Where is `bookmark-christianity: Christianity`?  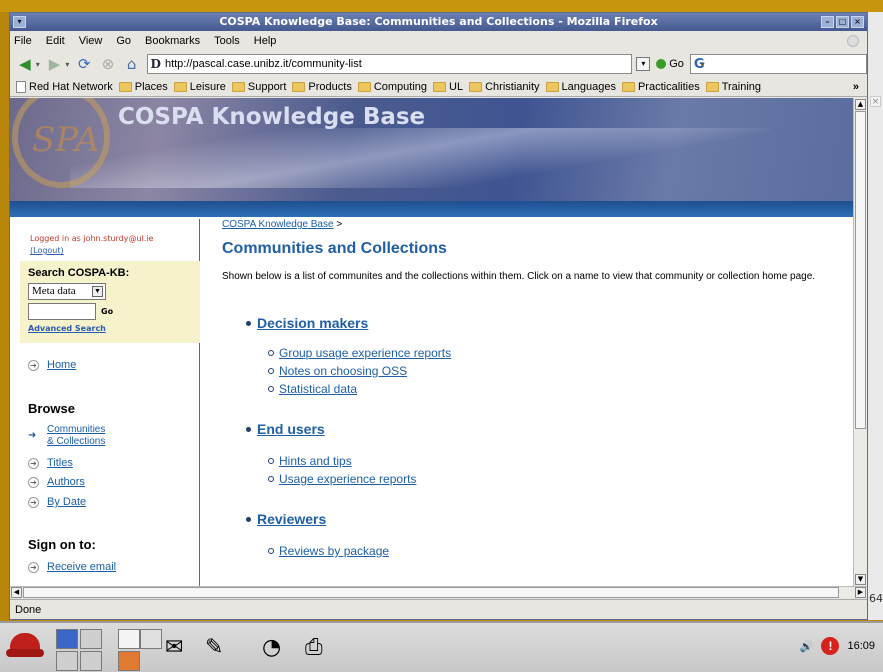 bookmark-christianity: Christianity is located at coordinates (504, 87).